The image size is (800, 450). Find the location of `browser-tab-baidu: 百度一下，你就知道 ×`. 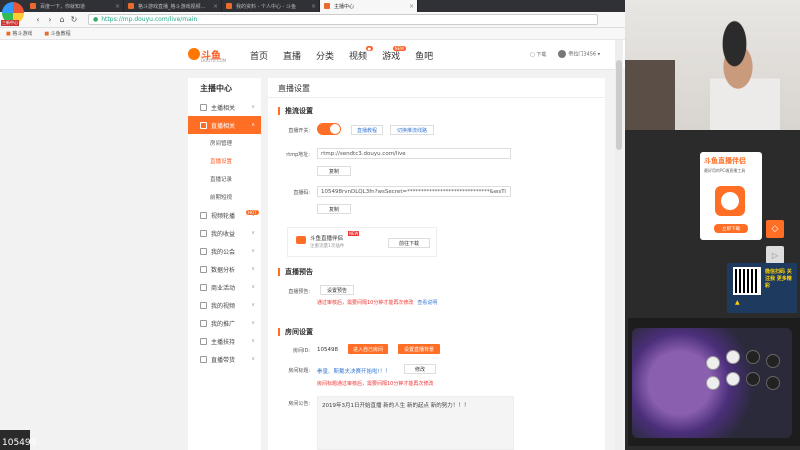

browser-tab-baidu: 百度一下，你就知道 × is located at coordinates (75, 6).